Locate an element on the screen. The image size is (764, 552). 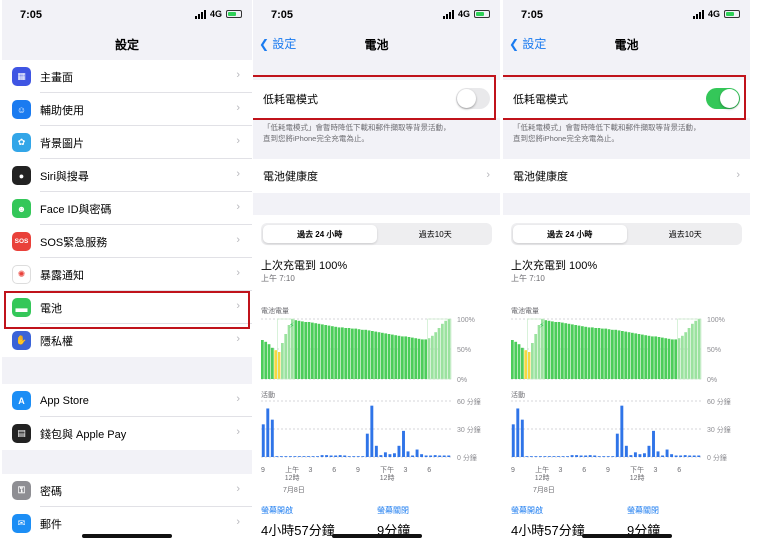
settings-row-app-store: A App Store › is located at coordinates (127, 400).